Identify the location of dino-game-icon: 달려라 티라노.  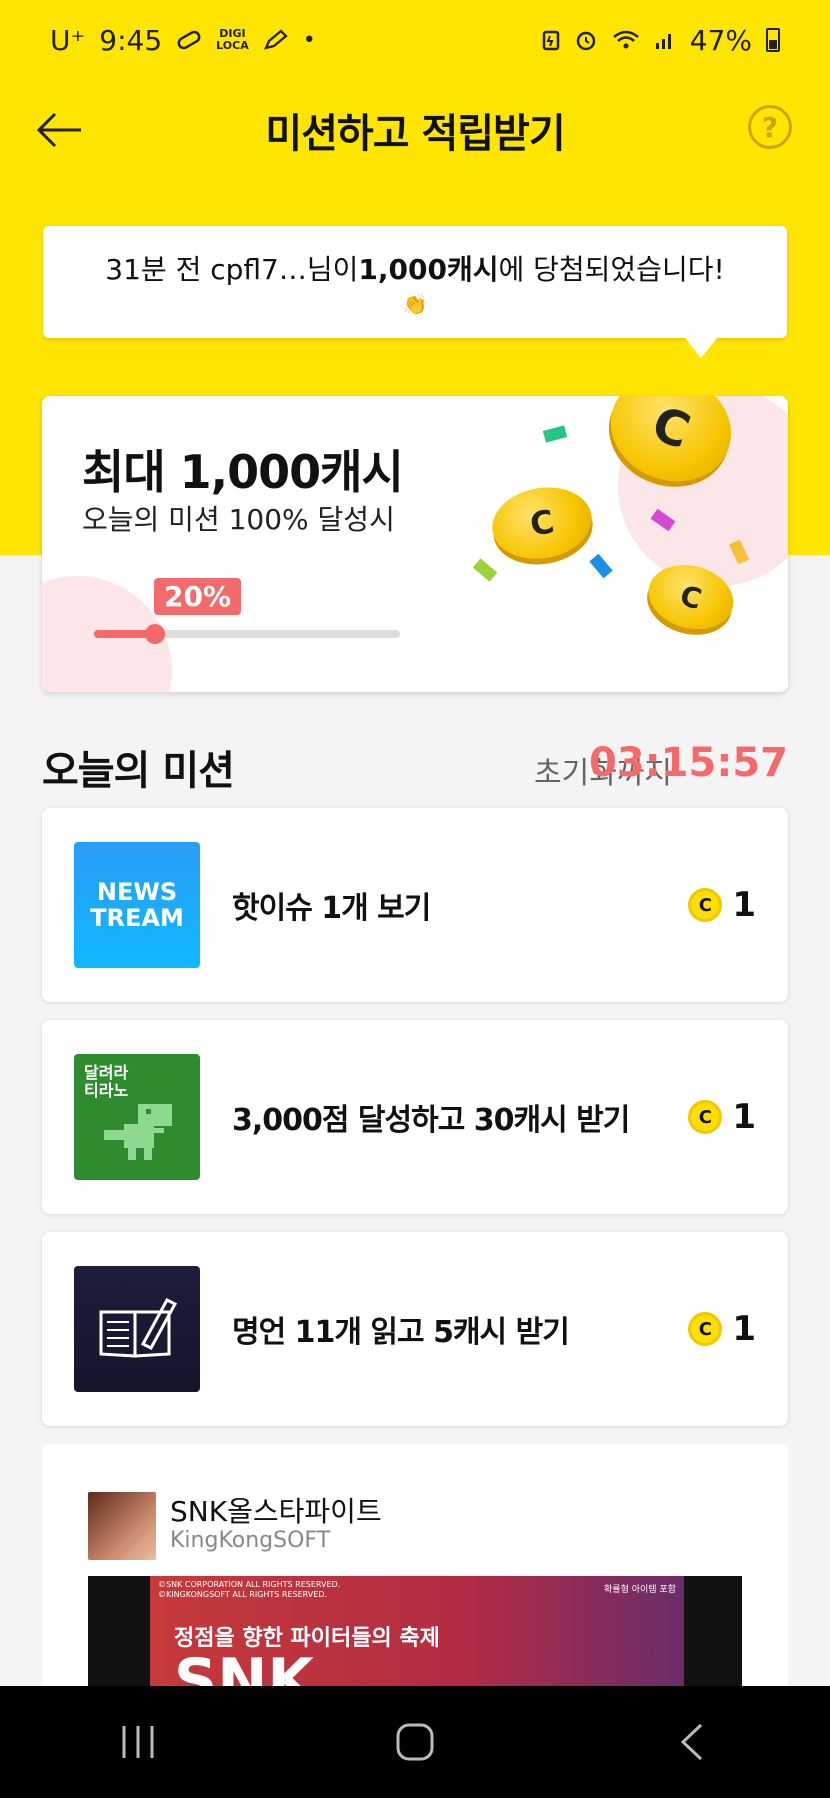
(137, 1117).